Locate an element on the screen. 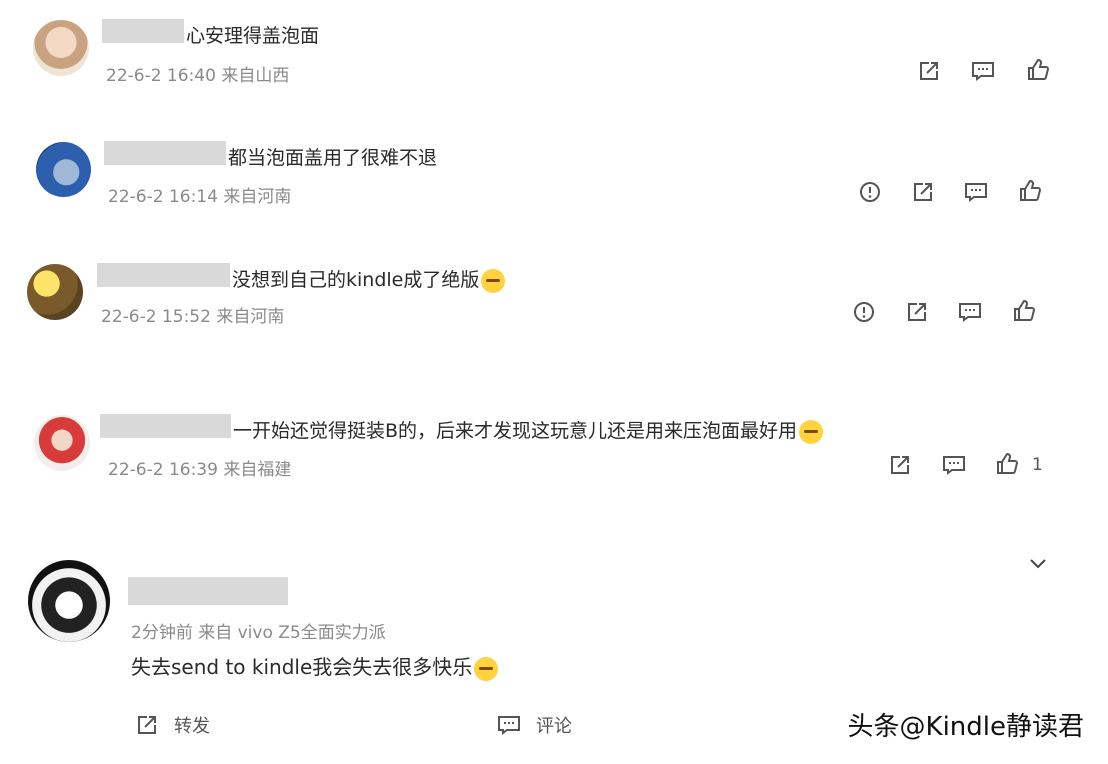 The height and width of the screenshot is (764, 1108). comment-meta: 22-6-2 16:39 来自福建 is located at coordinates (200, 470).